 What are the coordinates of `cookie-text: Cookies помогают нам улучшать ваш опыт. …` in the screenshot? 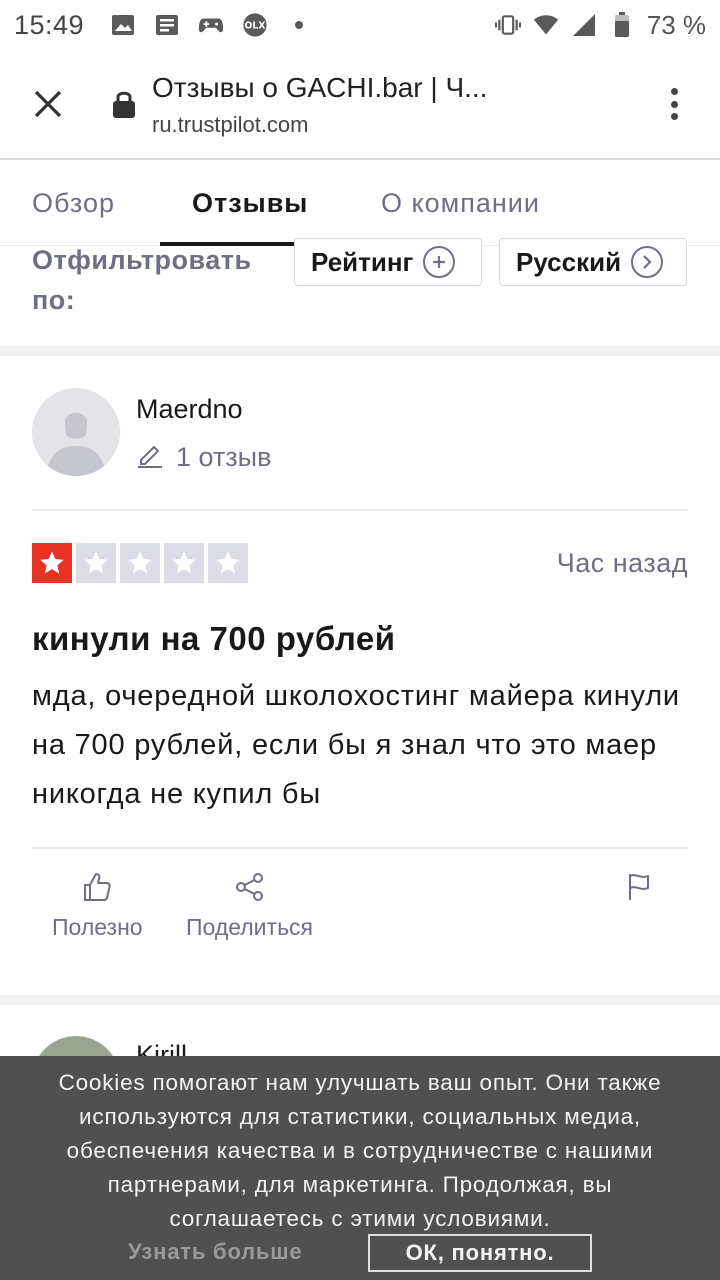 It's located at (360, 1150).